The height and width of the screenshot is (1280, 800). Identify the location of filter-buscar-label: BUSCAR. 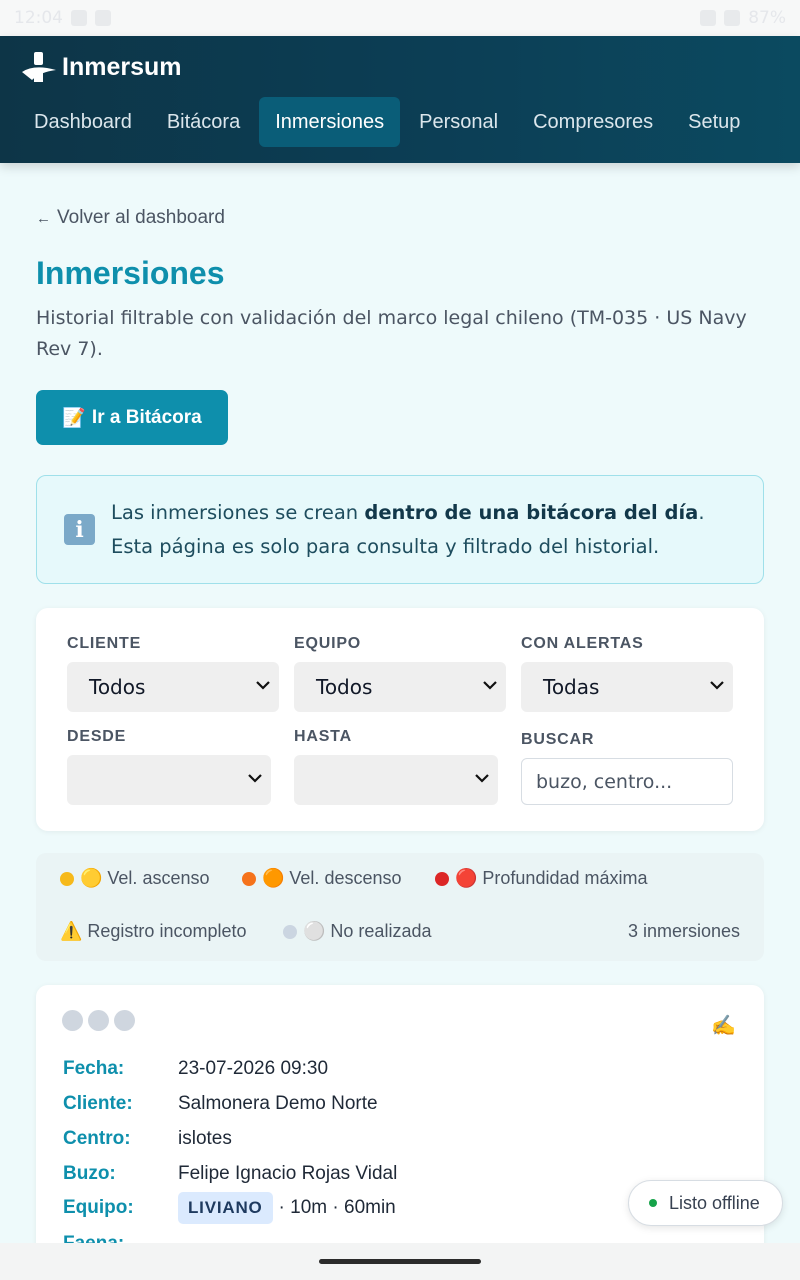
(558, 739).